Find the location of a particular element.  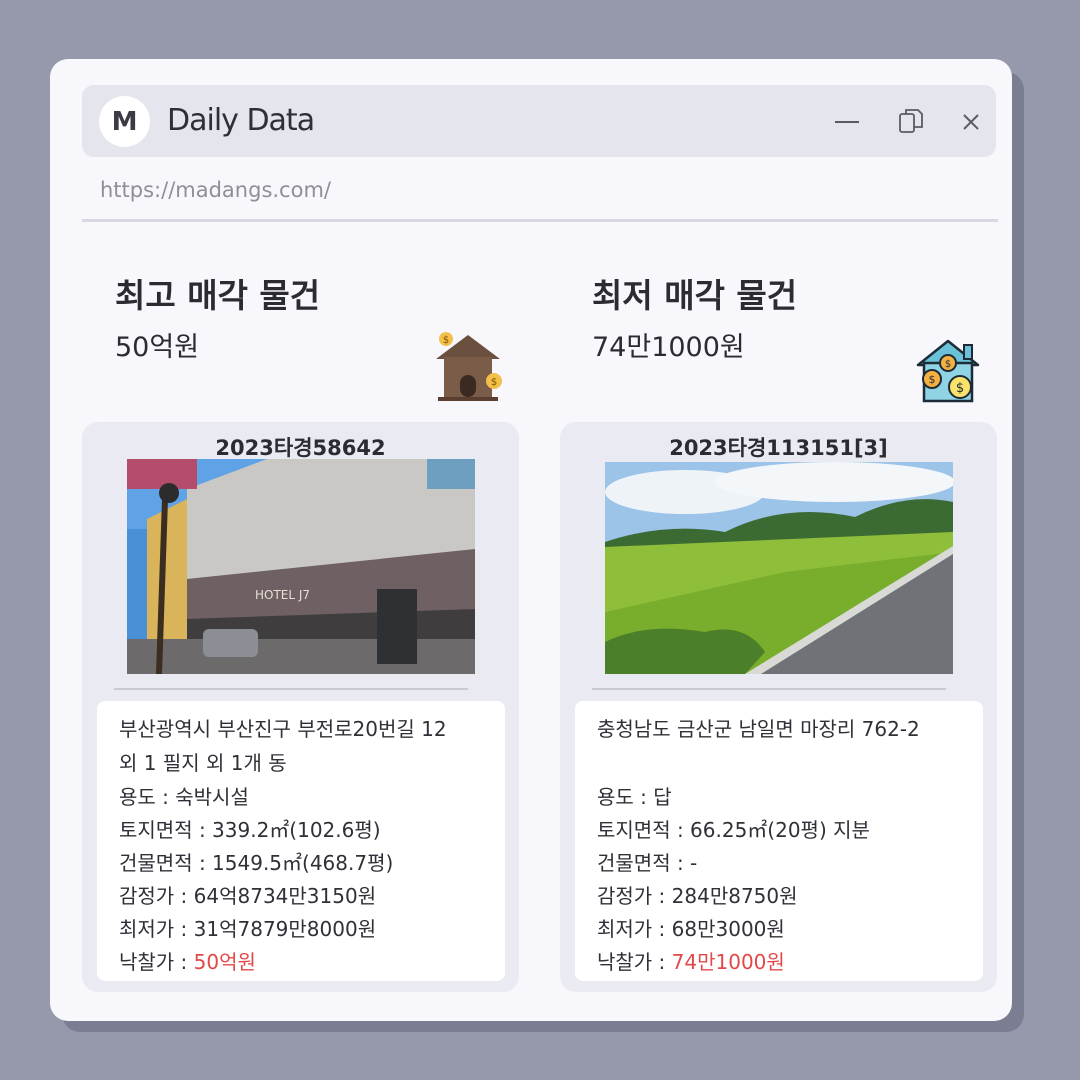

app-title: Daily Data is located at coordinates (241, 120).